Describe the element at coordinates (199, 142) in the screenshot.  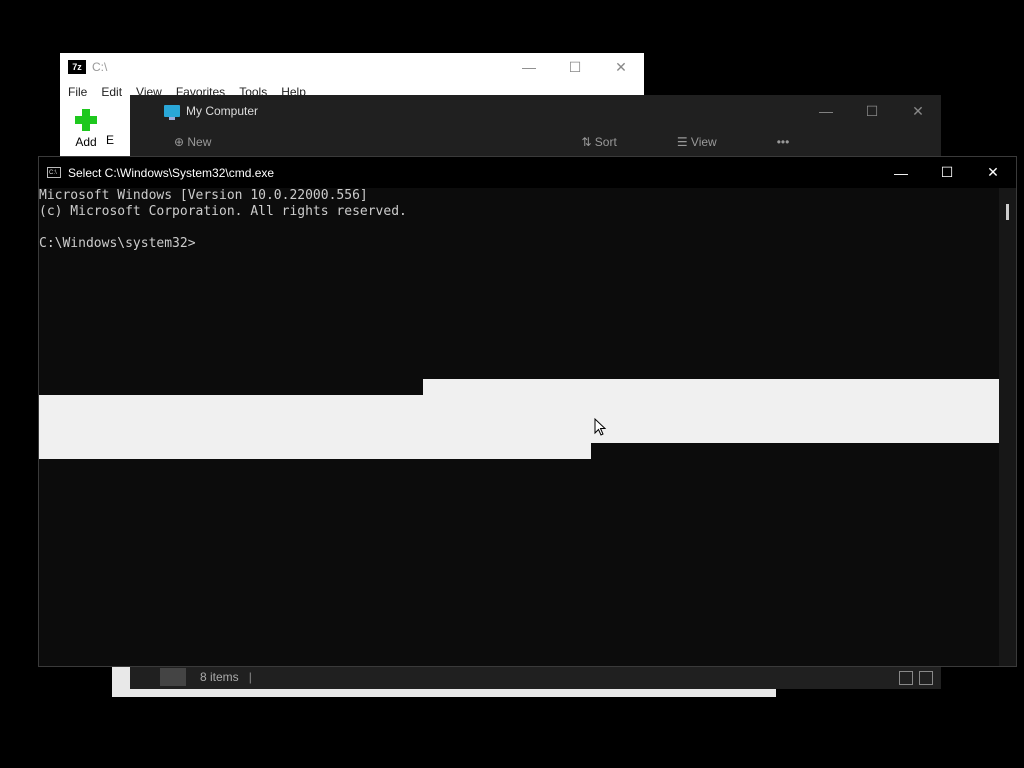
I see `new-label: New` at that location.